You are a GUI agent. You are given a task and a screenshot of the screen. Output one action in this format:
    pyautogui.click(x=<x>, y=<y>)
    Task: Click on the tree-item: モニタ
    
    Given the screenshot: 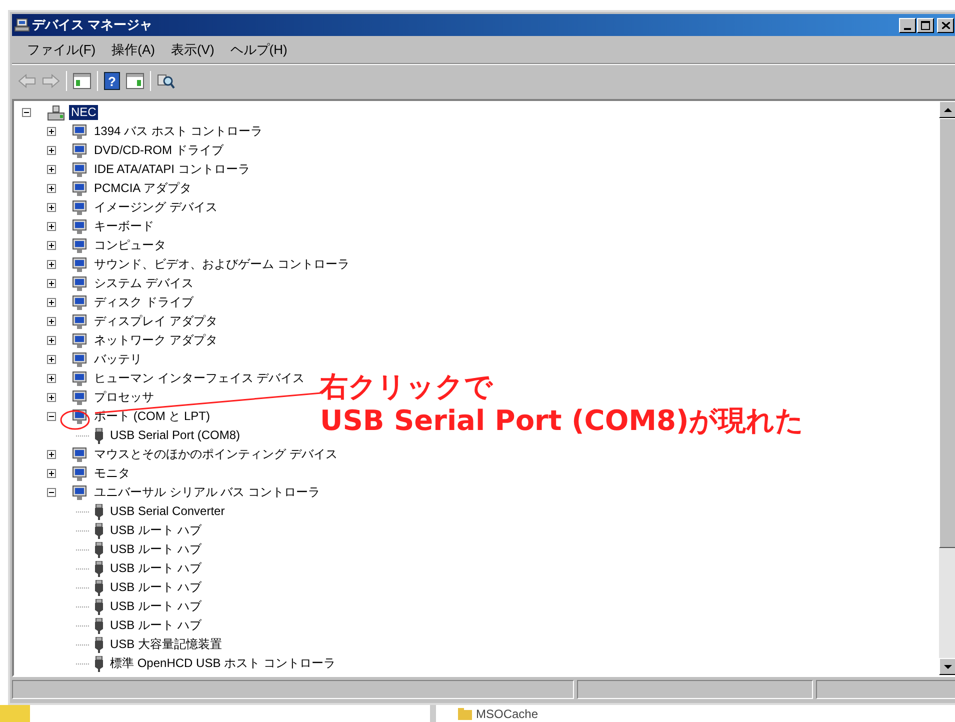 What is the action you would take?
    pyautogui.click(x=112, y=473)
    